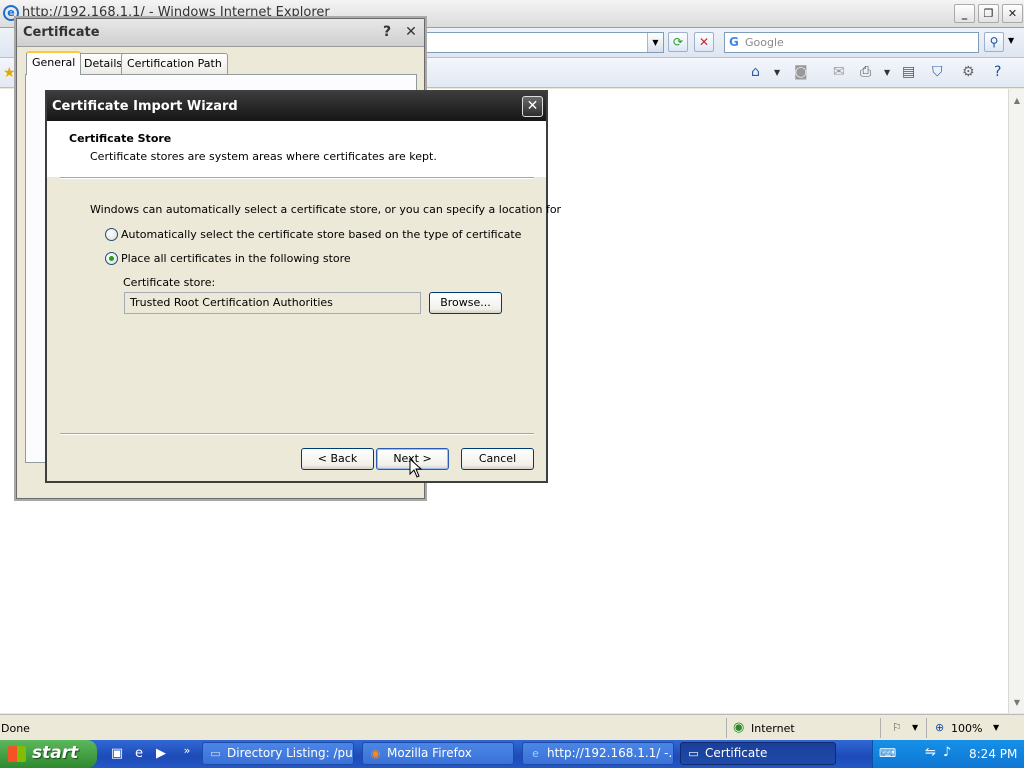 The image size is (1024, 768). What do you see at coordinates (512, 727) in the screenshot?
I see `ie-status-bar: Done ◉ Internet ⚐ ▼ ⊕ 100% ▼` at bounding box center [512, 727].